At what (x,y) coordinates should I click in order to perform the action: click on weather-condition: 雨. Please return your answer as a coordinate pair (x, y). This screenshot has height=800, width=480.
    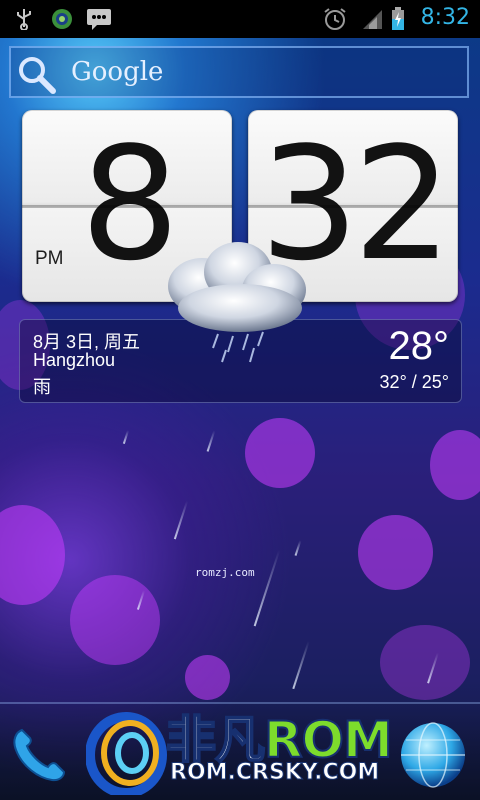
    Looking at the image, I should click on (42, 387).